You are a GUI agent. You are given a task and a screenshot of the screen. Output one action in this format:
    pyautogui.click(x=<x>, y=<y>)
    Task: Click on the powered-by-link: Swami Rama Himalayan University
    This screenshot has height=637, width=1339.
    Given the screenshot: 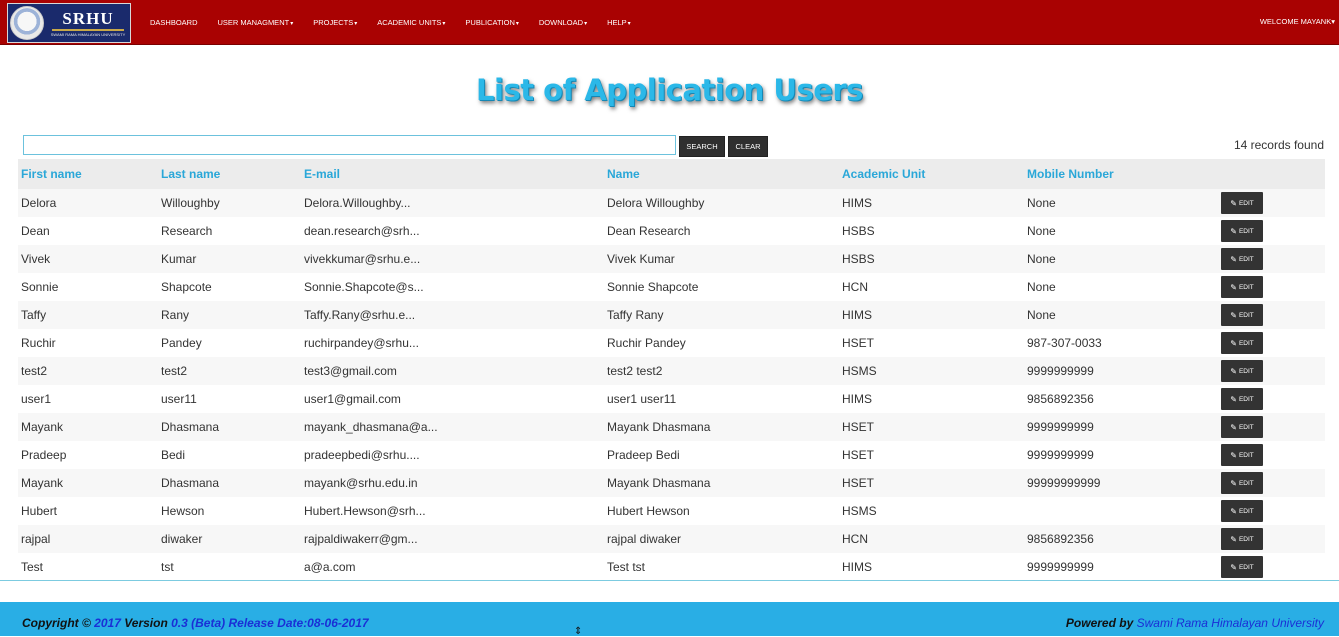 What is the action you would take?
    pyautogui.click(x=1230, y=623)
    